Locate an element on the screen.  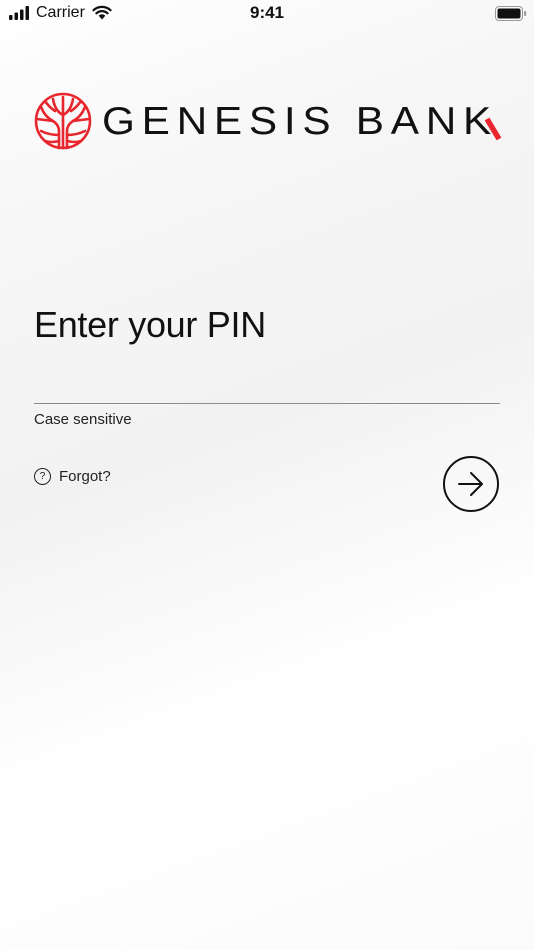
status-time: 9:41 is located at coordinates (267, 12).